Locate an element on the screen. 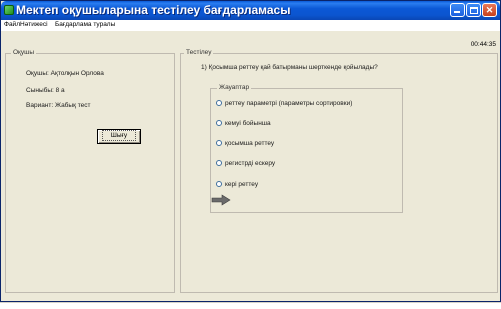  app-icon is located at coordinates (9, 10).